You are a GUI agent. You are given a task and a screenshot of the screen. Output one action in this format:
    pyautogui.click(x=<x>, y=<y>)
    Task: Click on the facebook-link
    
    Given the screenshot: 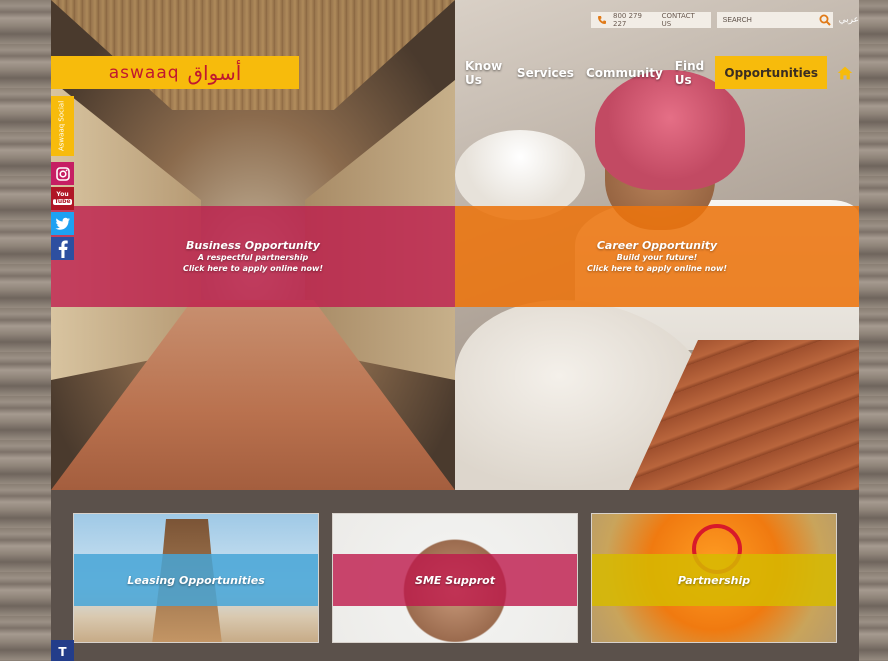 What is the action you would take?
    pyautogui.click(x=62, y=248)
    